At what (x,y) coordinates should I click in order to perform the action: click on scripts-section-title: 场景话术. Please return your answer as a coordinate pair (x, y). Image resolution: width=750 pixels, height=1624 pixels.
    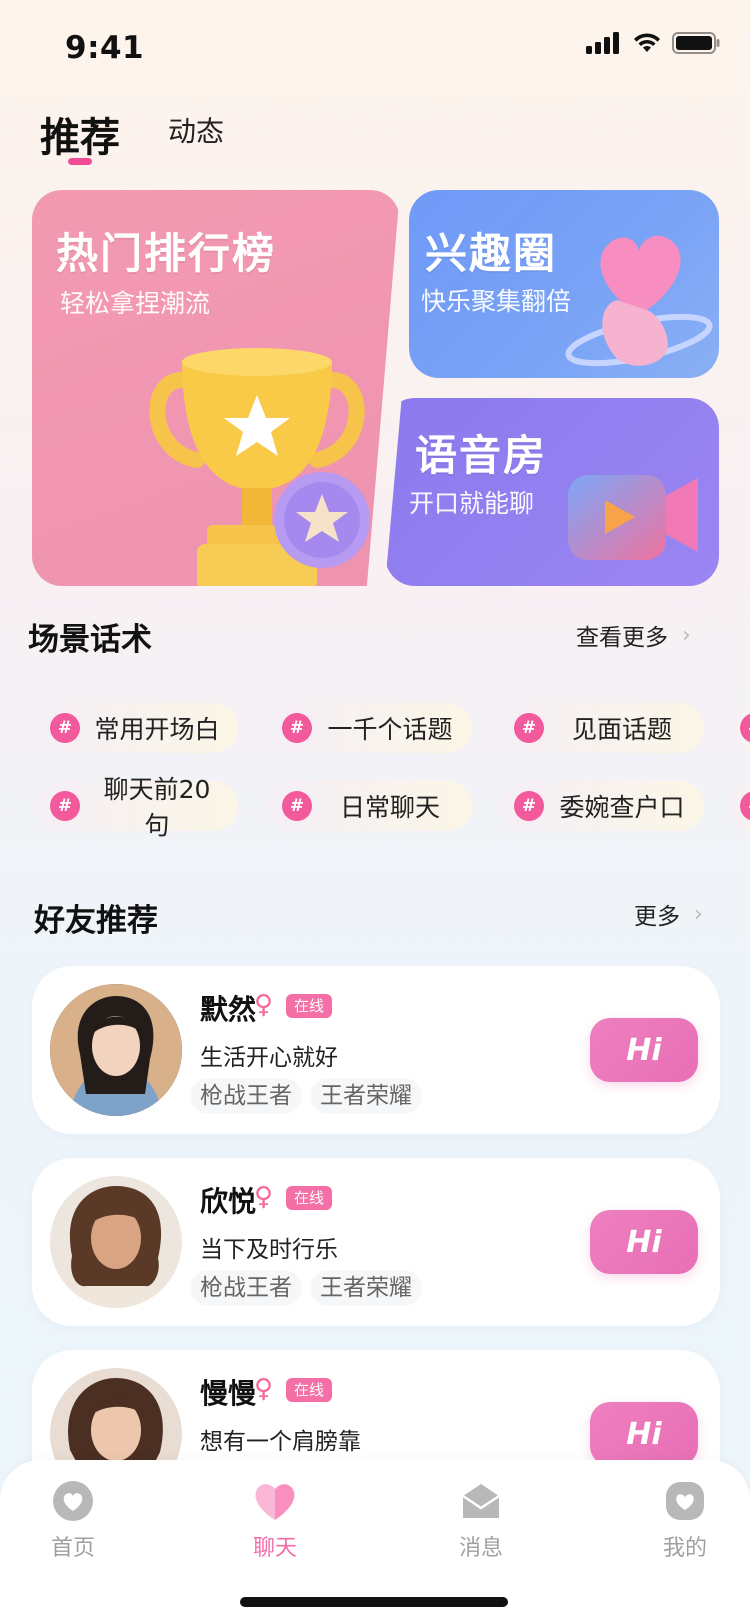
    Looking at the image, I should click on (90, 640).